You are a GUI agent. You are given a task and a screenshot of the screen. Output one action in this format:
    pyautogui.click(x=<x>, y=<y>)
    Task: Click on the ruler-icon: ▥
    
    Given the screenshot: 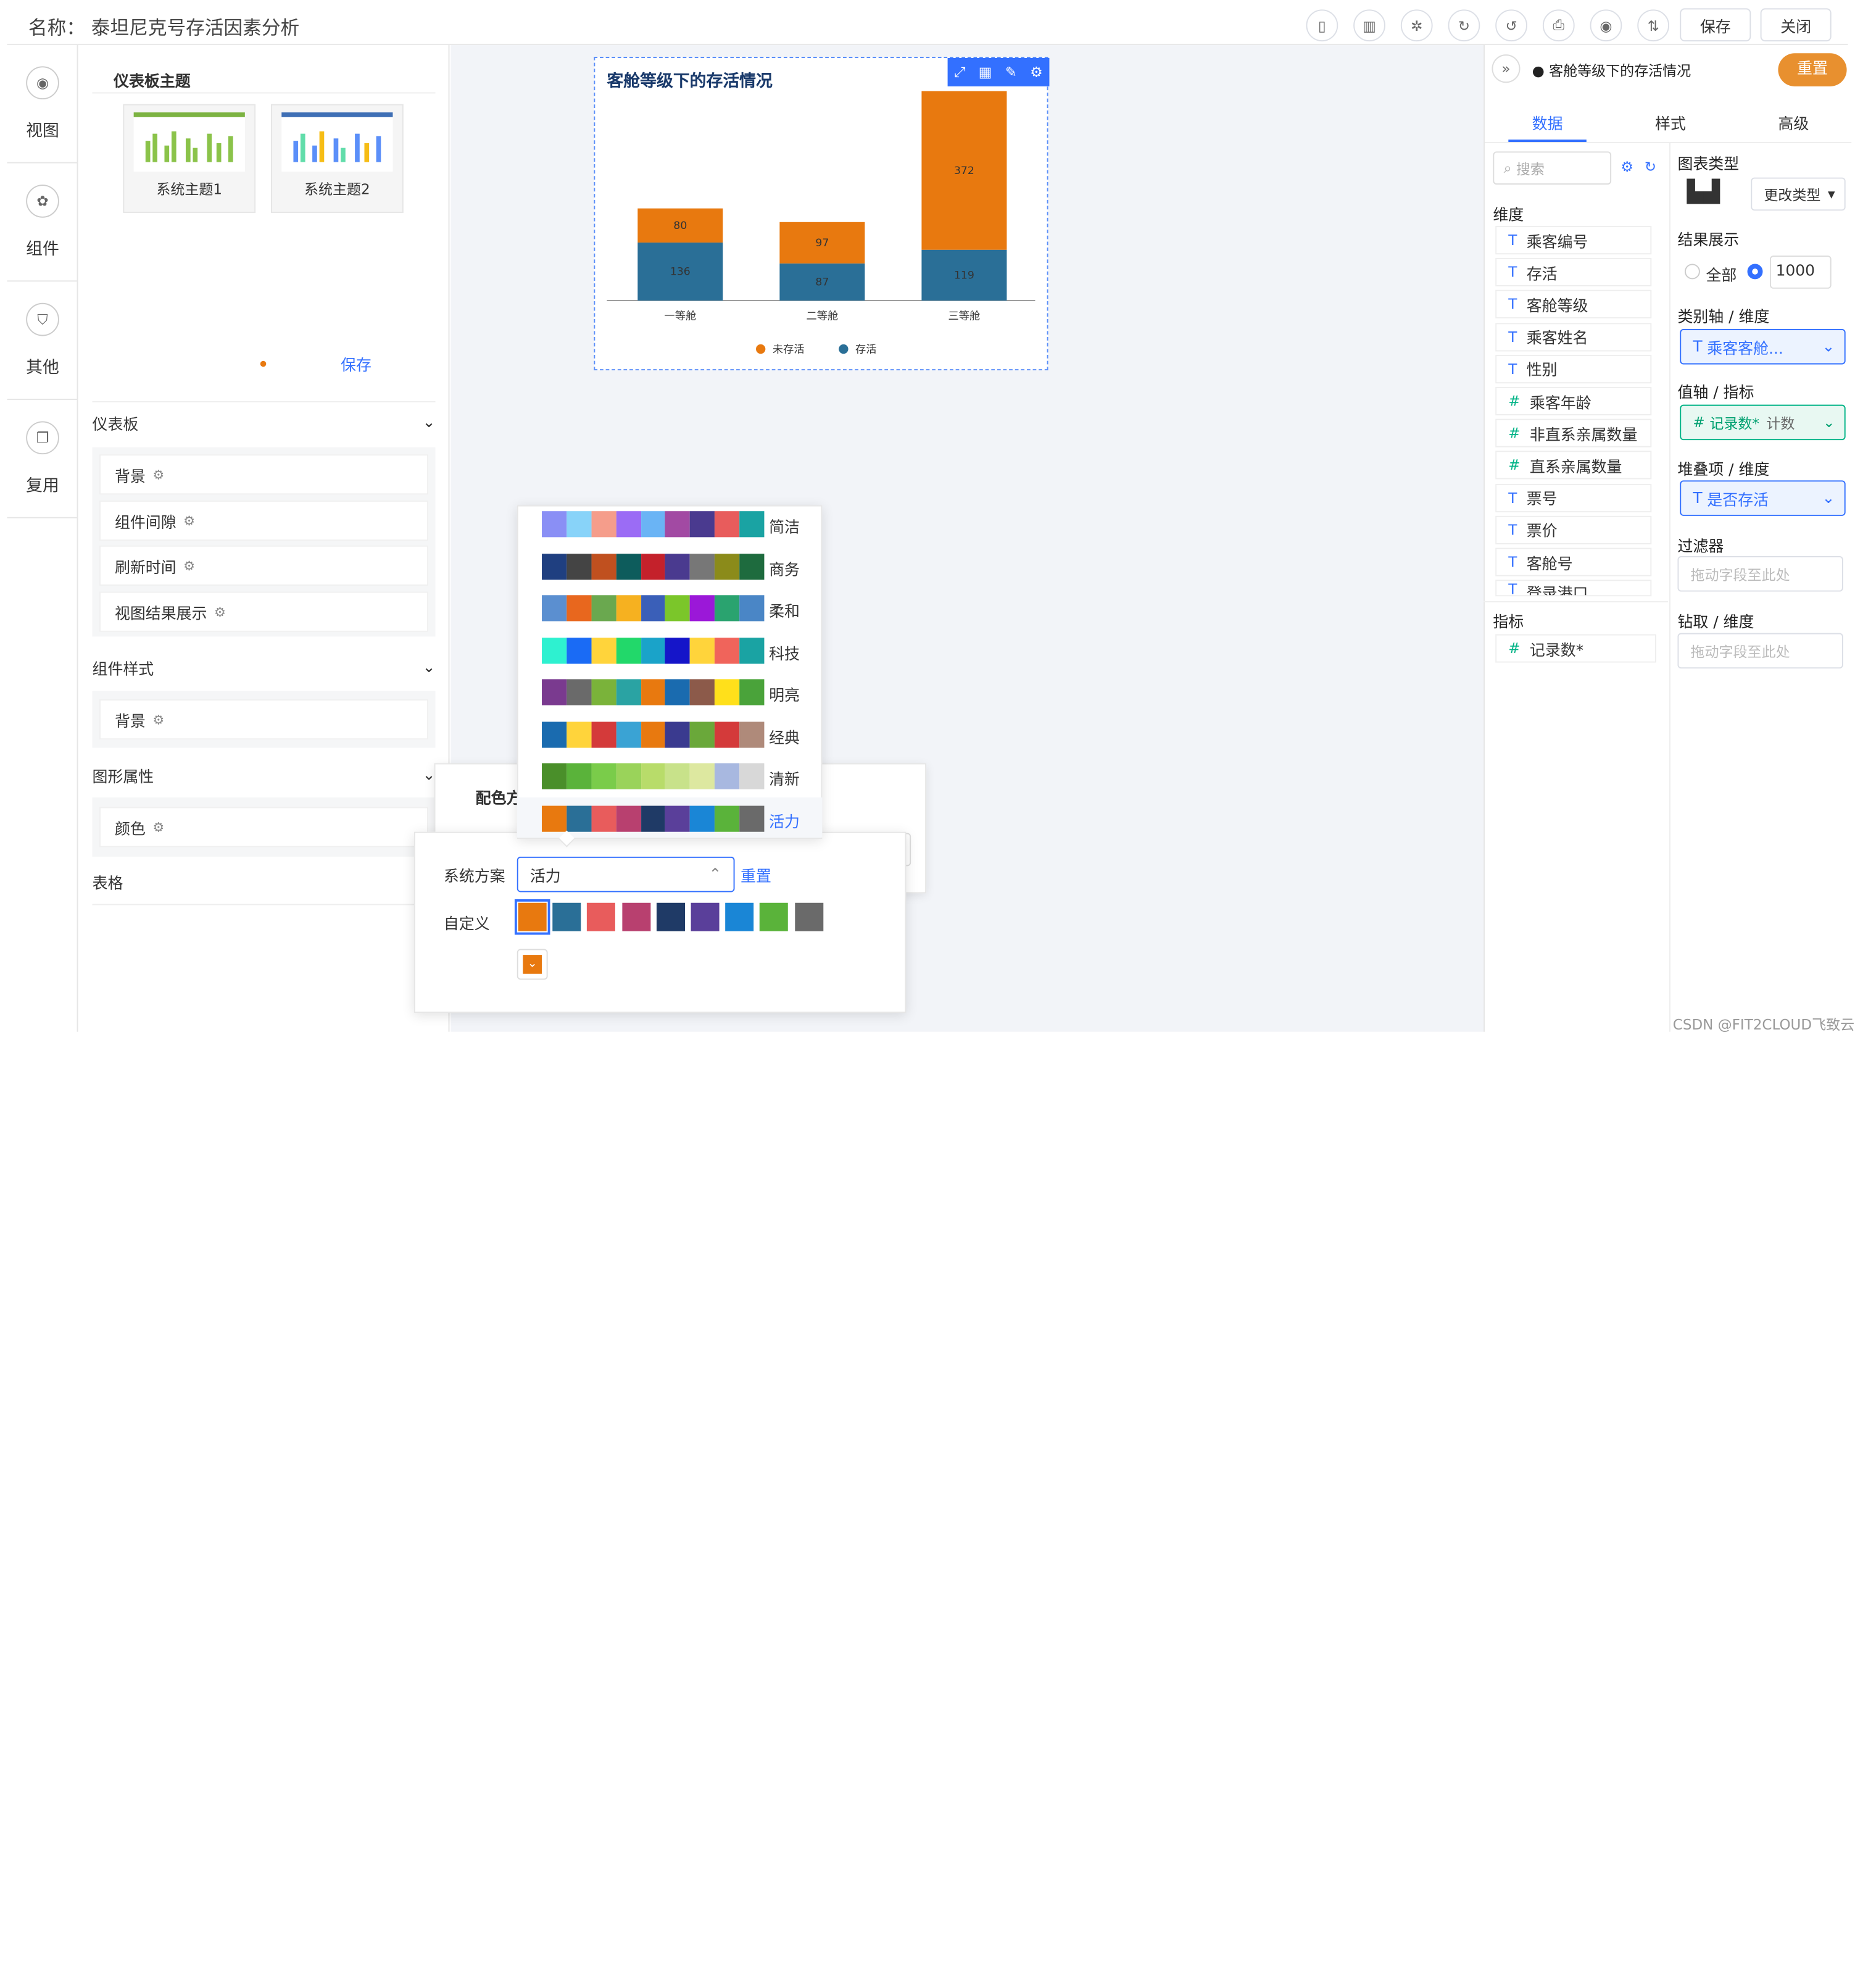 What is the action you would take?
    pyautogui.click(x=1369, y=25)
    